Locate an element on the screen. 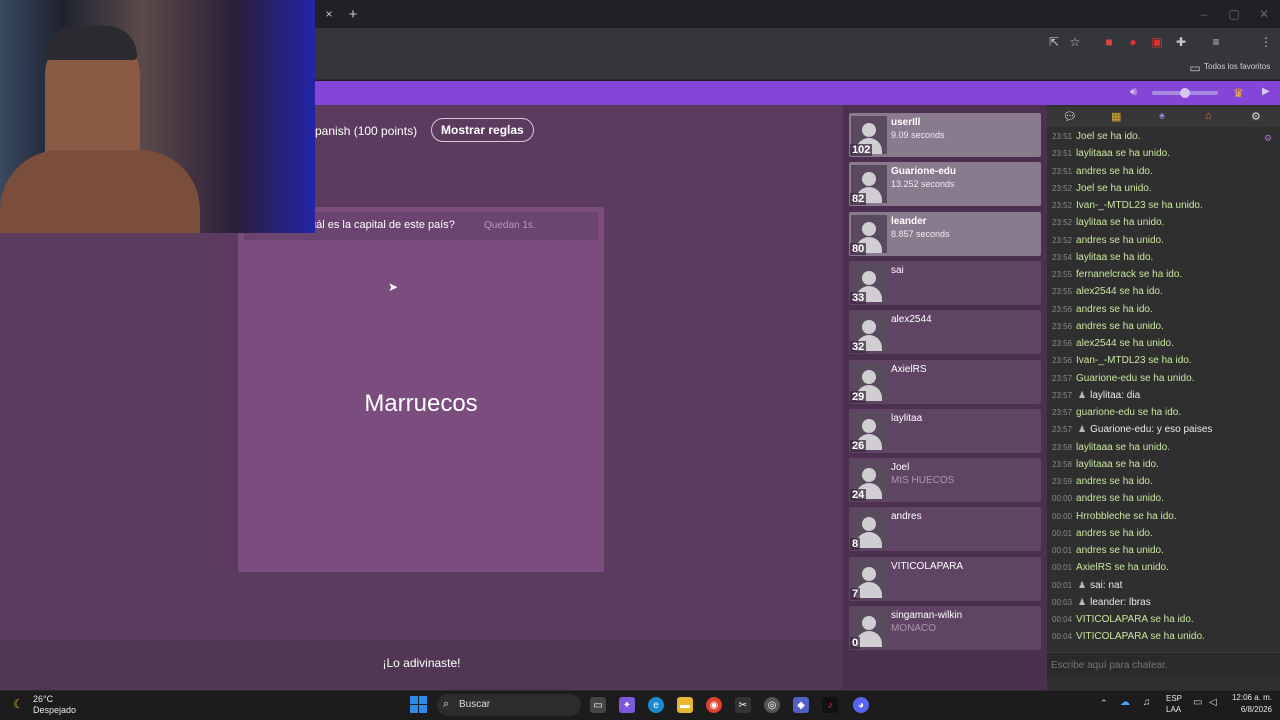  clock-date: 6/8/2026 is located at coordinates (1250, 709).